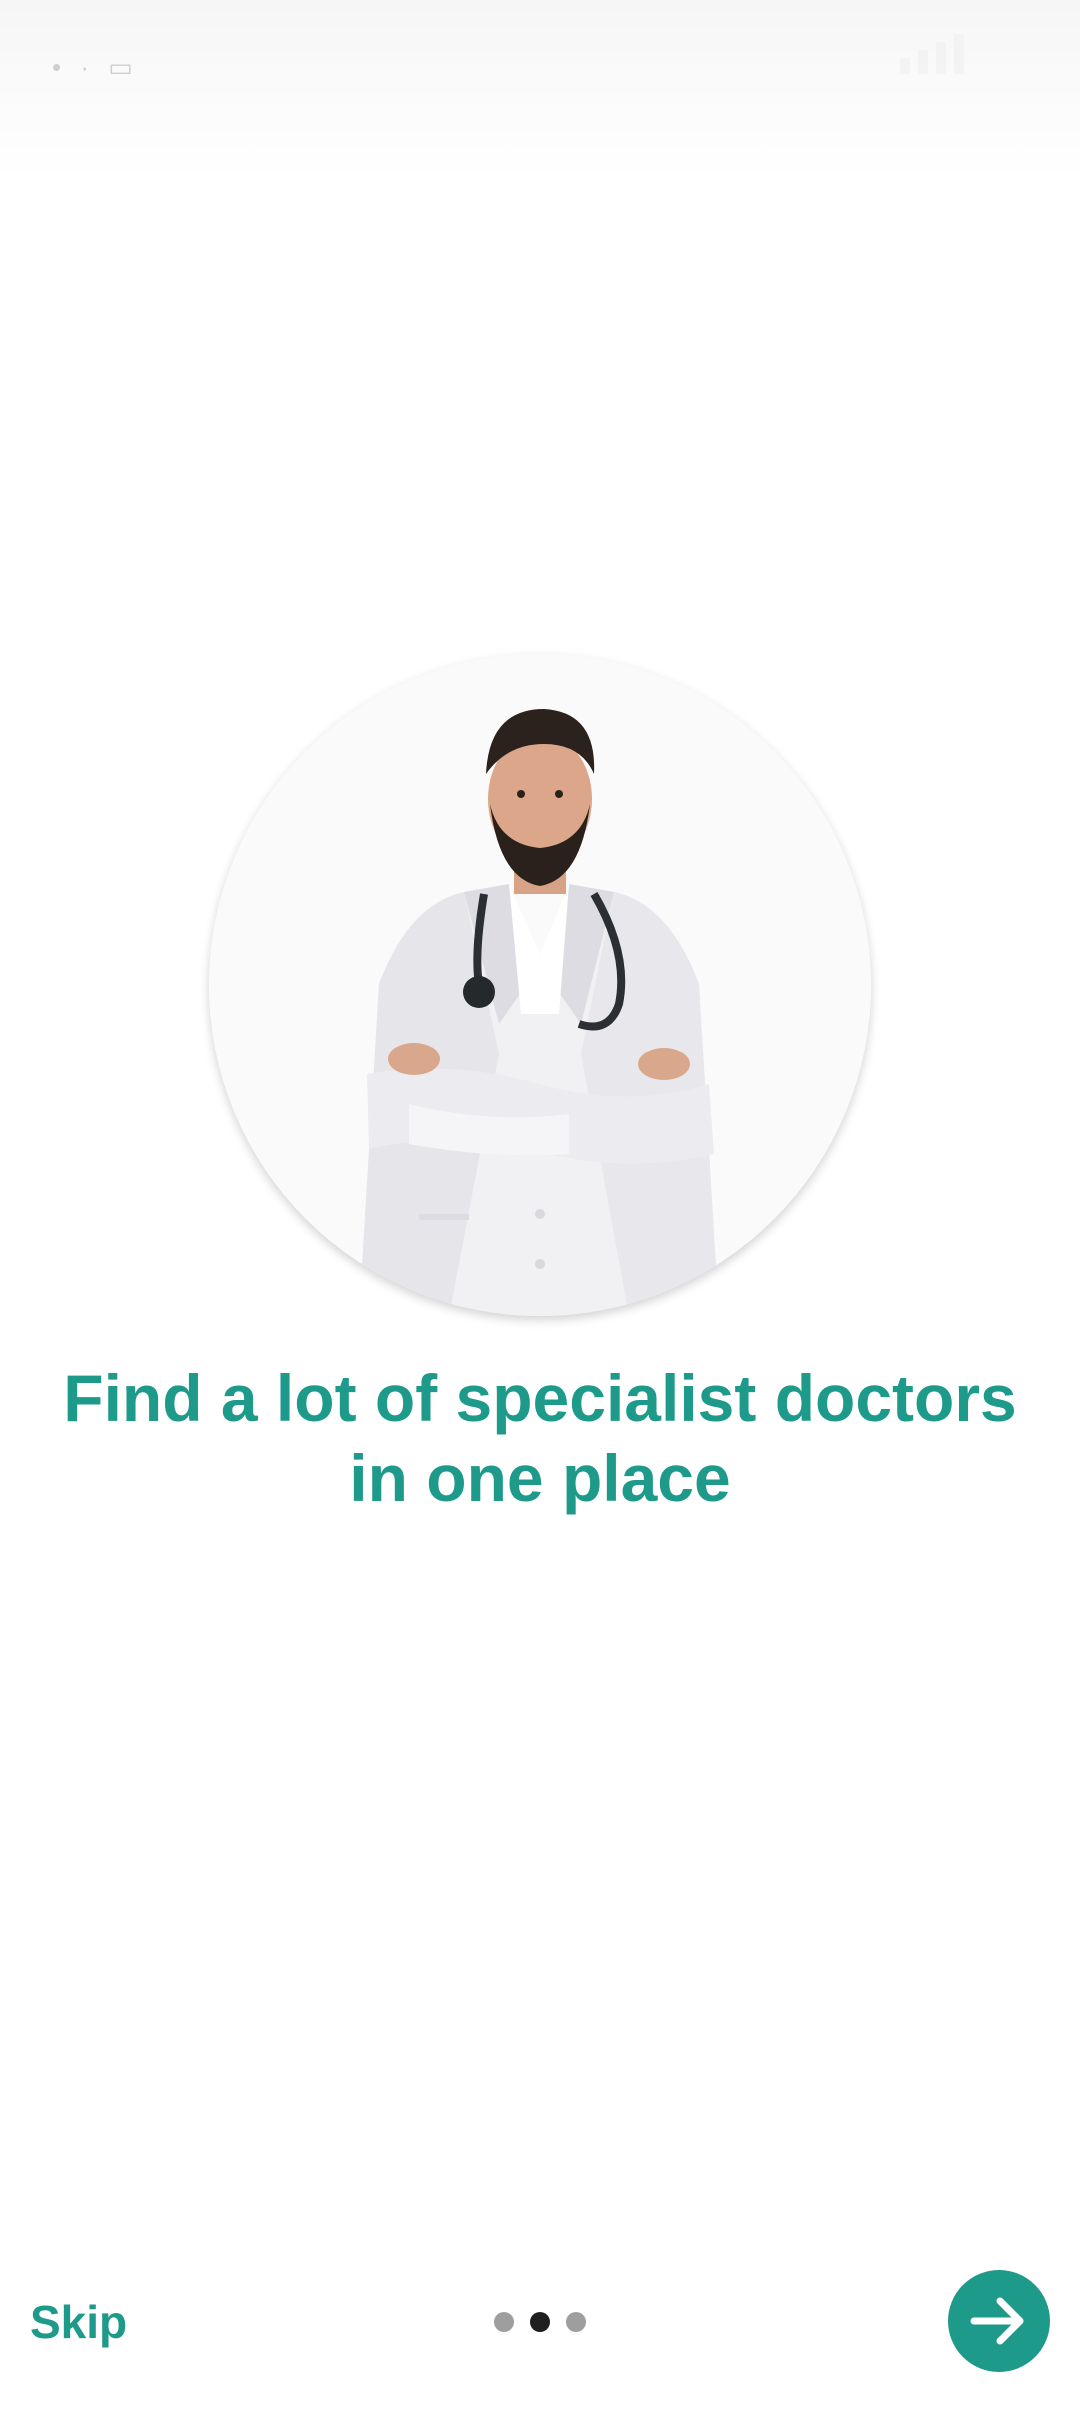 The height and width of the screenshot is (2412, 1080). I want to click on next-button, so click(999, 2321).